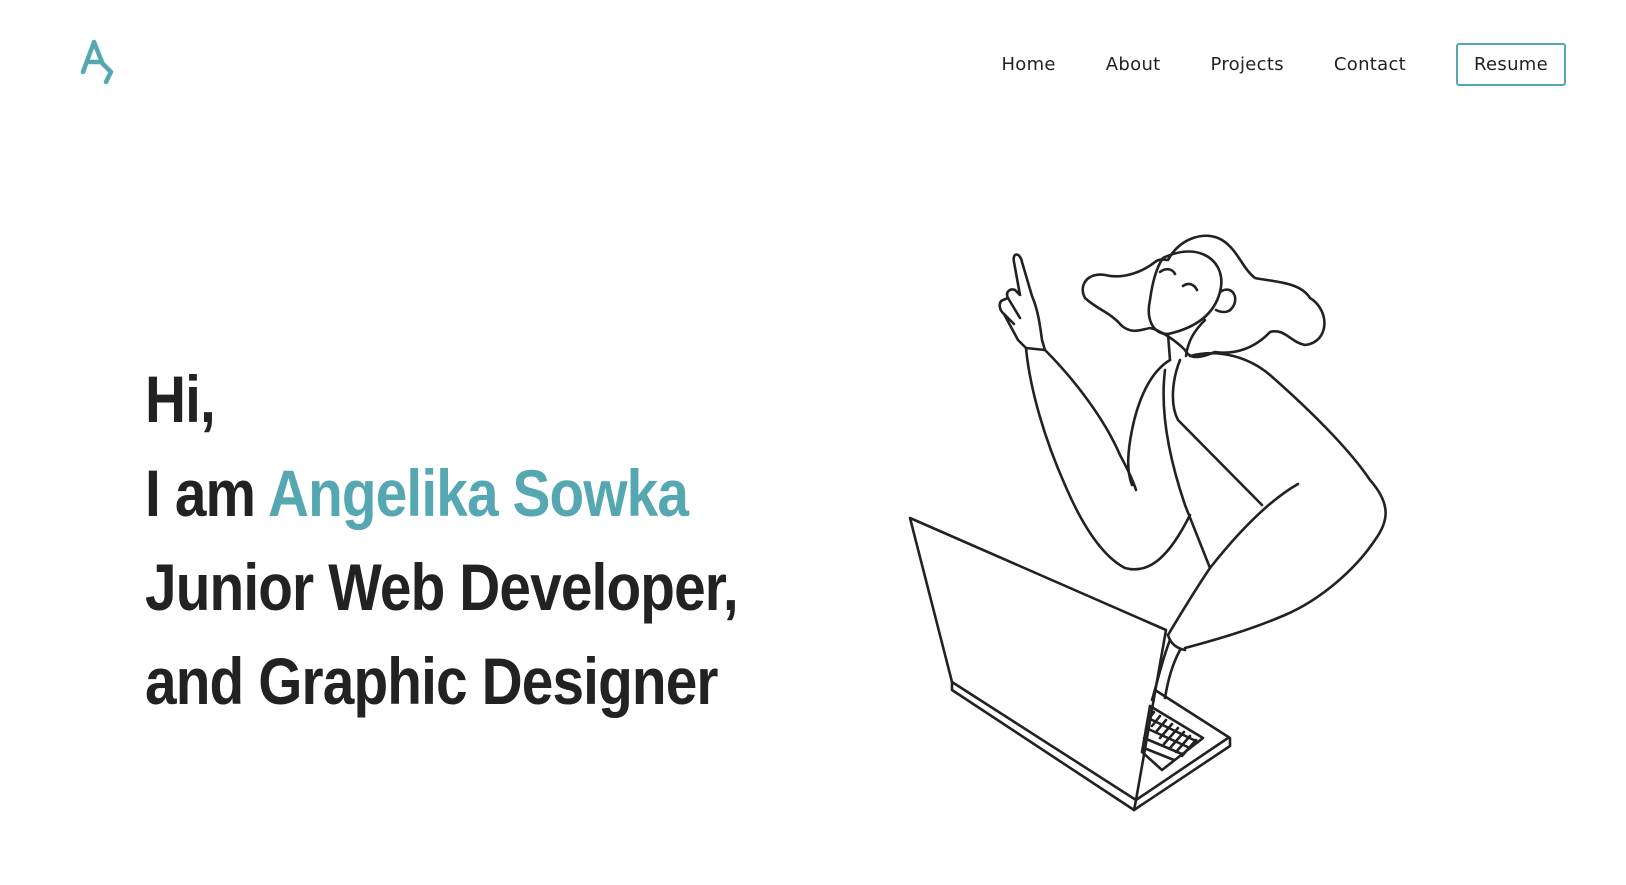  What do you see at coordinates (200, 493) in the screenshot?
I see `hero-intro: I am` at bounding box center [200, 493].